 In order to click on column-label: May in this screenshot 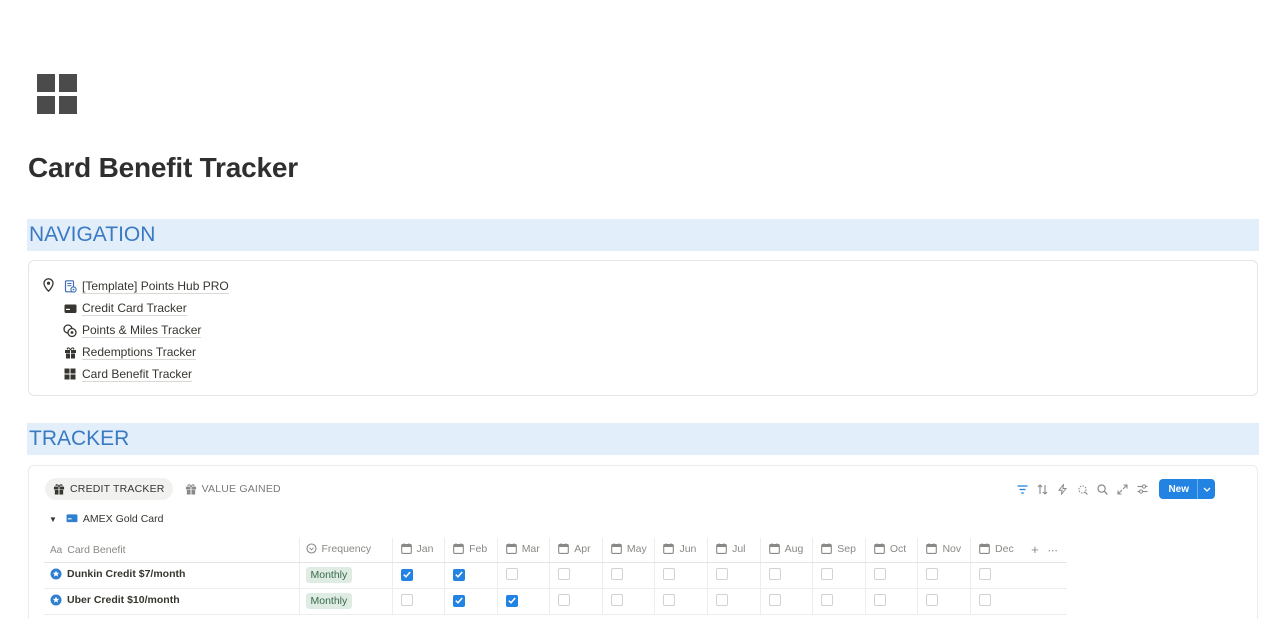, I will do `click(636, 548)`.